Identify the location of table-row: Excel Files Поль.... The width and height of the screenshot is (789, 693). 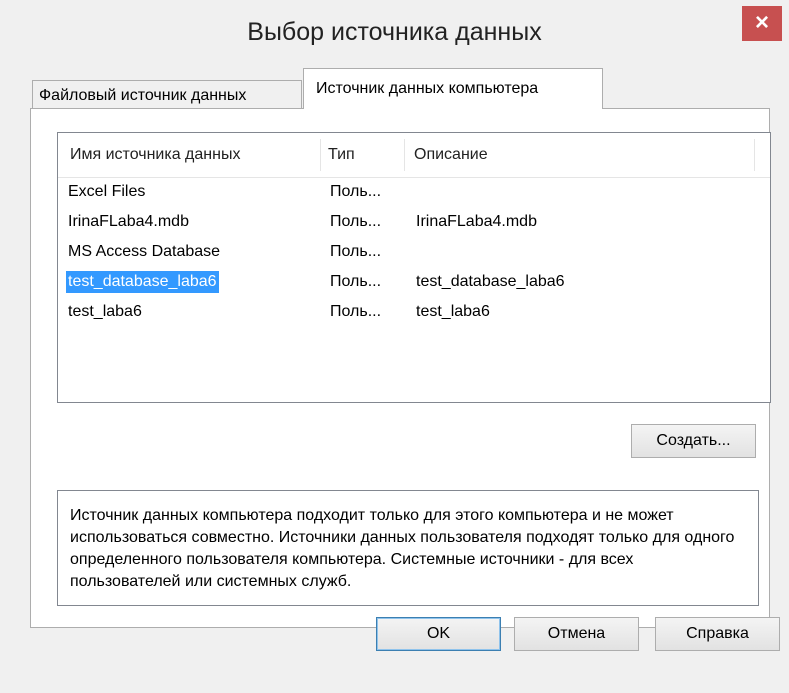
(414, 192).